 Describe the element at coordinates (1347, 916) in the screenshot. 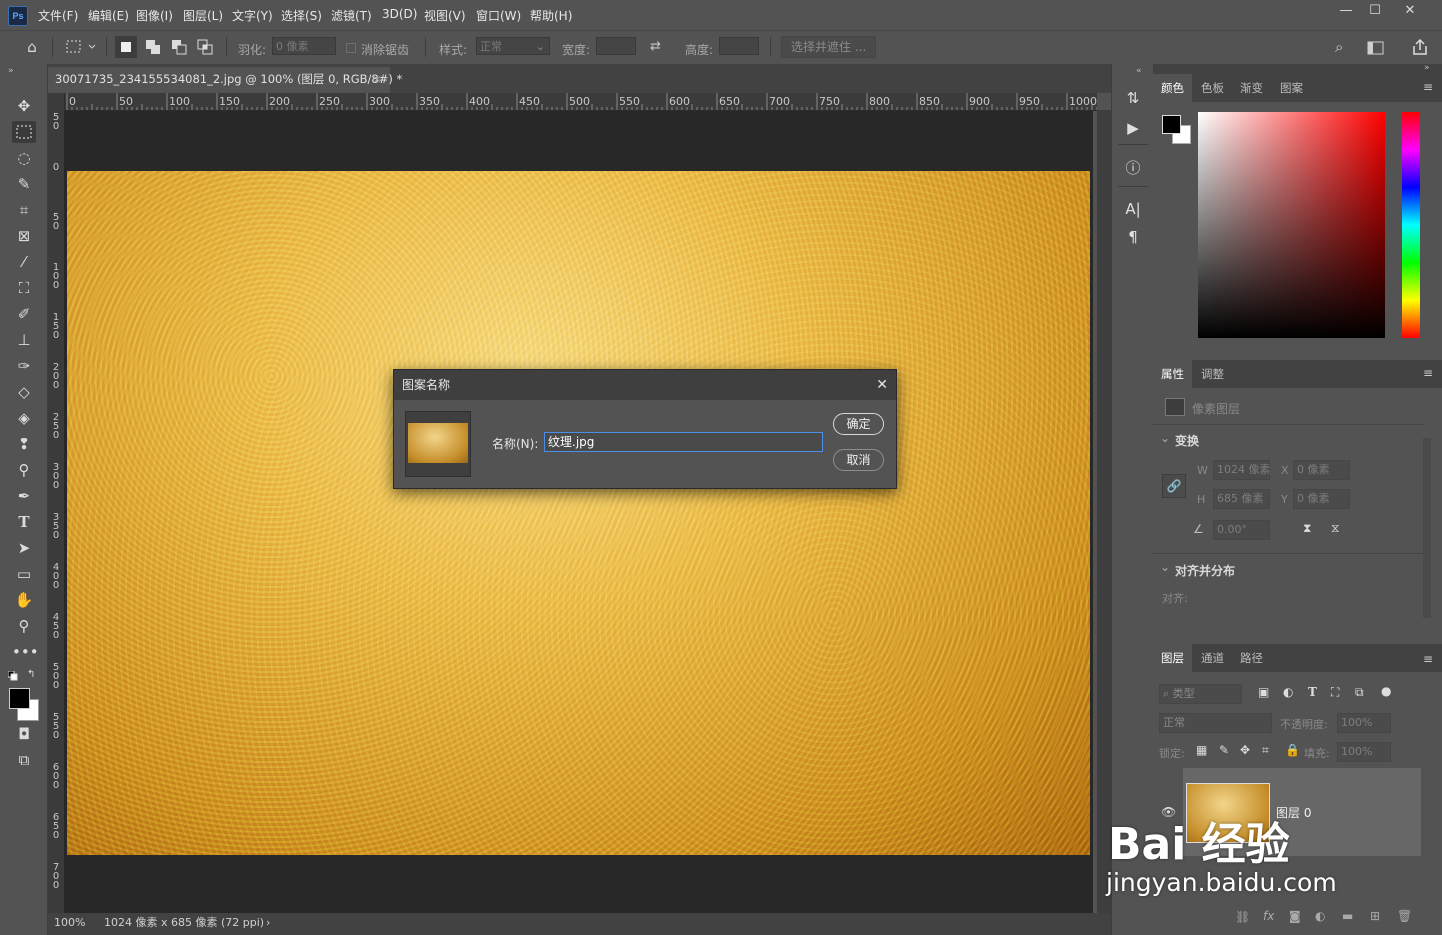

I see `new-group-icon: ▬` at that location.